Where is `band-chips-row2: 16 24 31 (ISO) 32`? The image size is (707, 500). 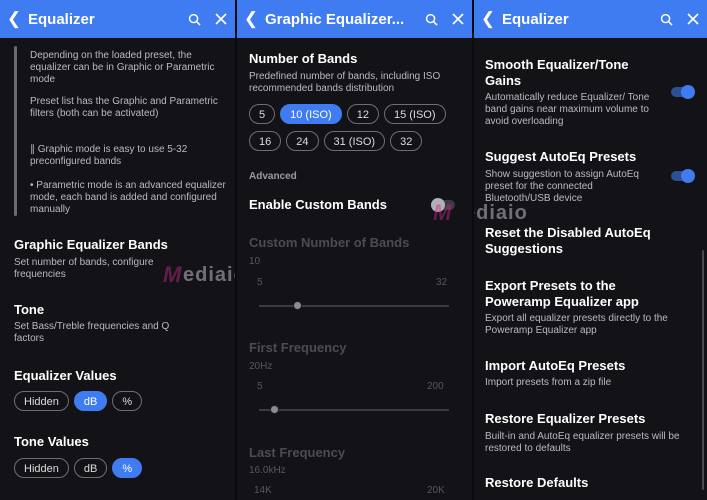 band-chips-row2: 16 24 31 (ISO) 32 is located at coordinates (336, 141).